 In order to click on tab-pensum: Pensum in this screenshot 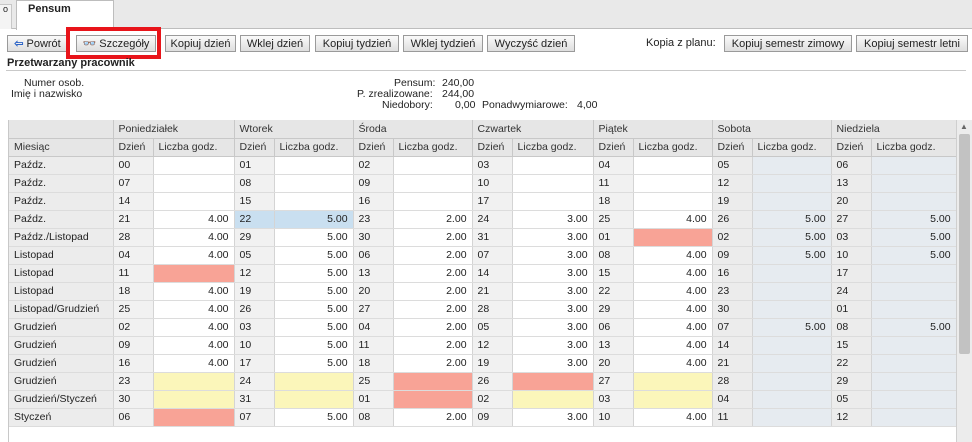, I will do `click(65, 15)`.